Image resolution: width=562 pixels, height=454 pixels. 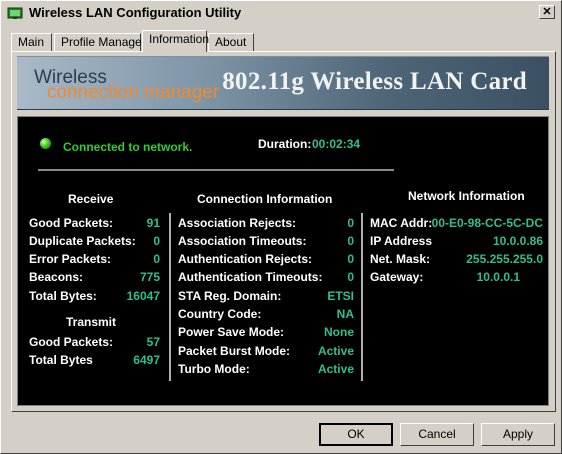 I want to click on sta-reg-domain-label: STA Reg. Domain:, so click(x=230, y=296).